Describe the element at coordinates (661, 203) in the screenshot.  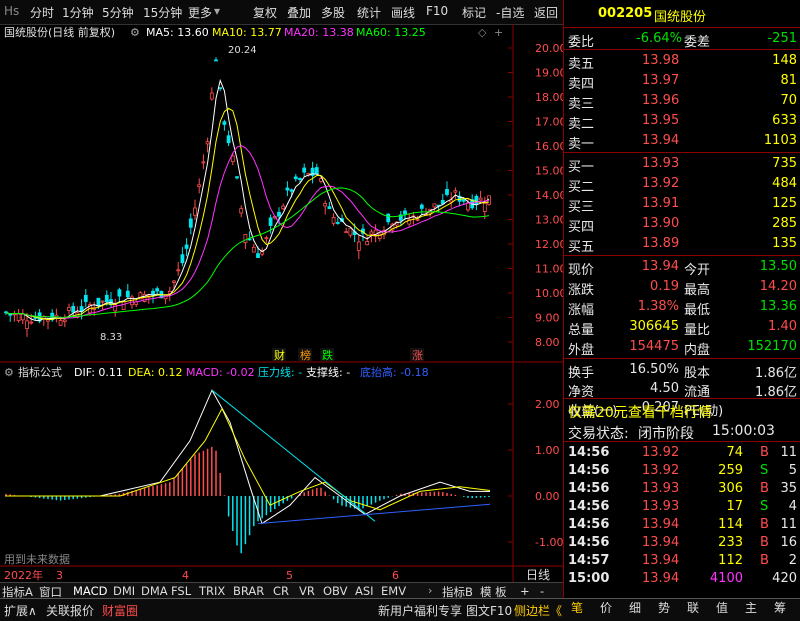
I see `bid-price: 13.91` at that location.